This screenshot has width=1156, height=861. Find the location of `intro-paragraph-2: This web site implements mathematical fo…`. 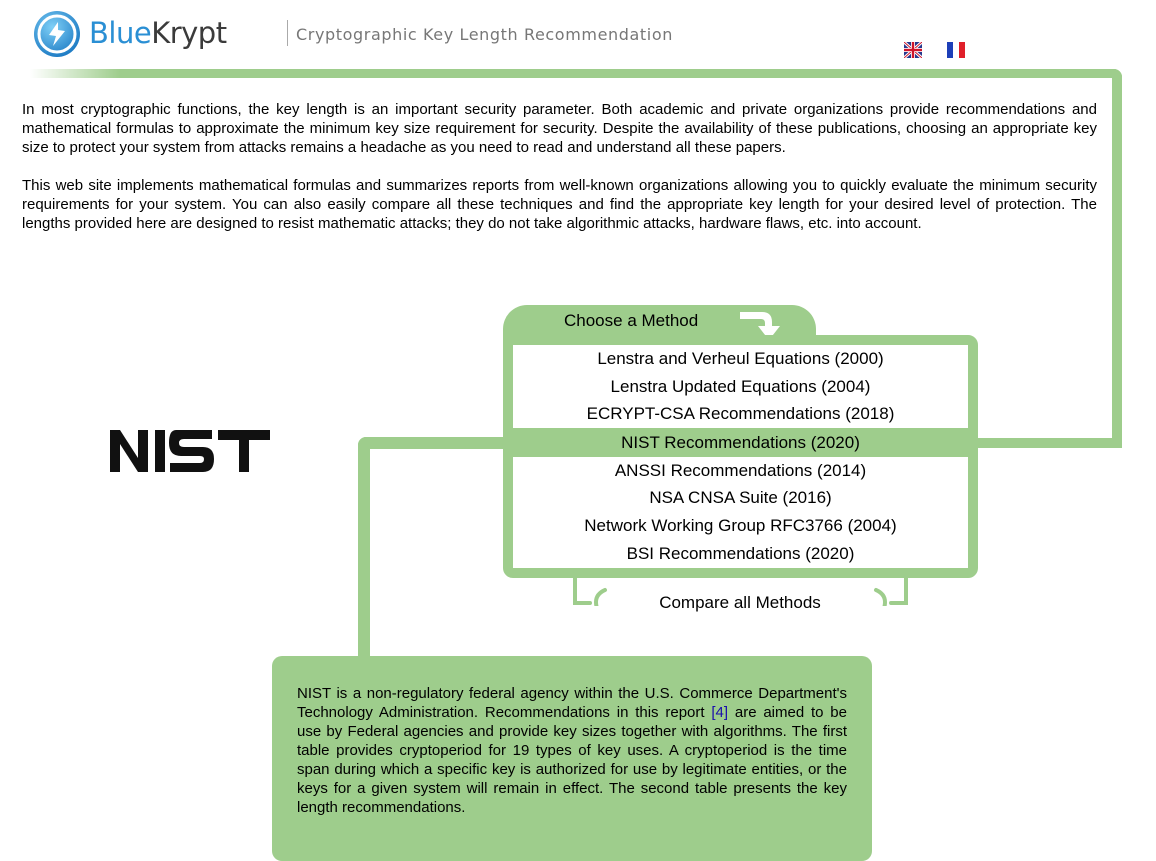

intro-paragraph-2: This web site implements mathematical fo… is located at coordinates (559, 204).